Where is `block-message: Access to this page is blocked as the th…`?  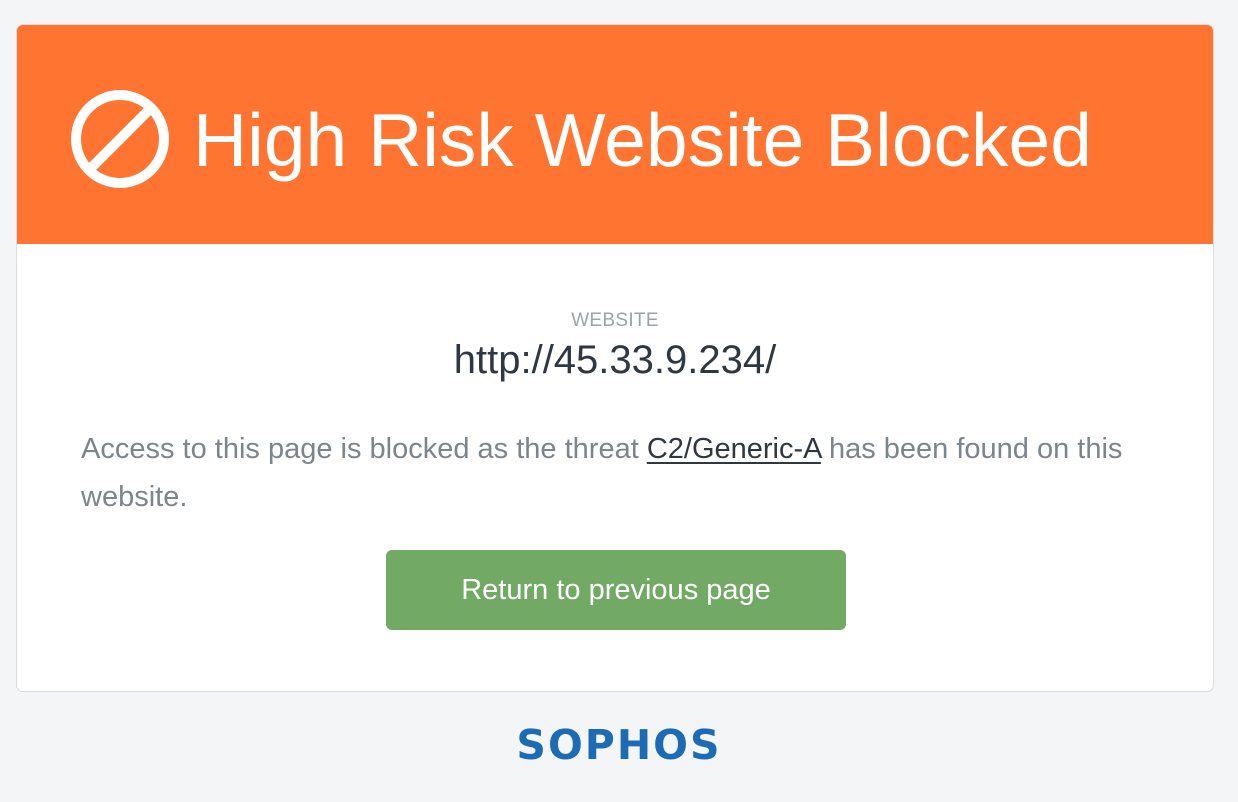 block-message: Access to this page is blocked as the th… is located at coordinates (621, 473).